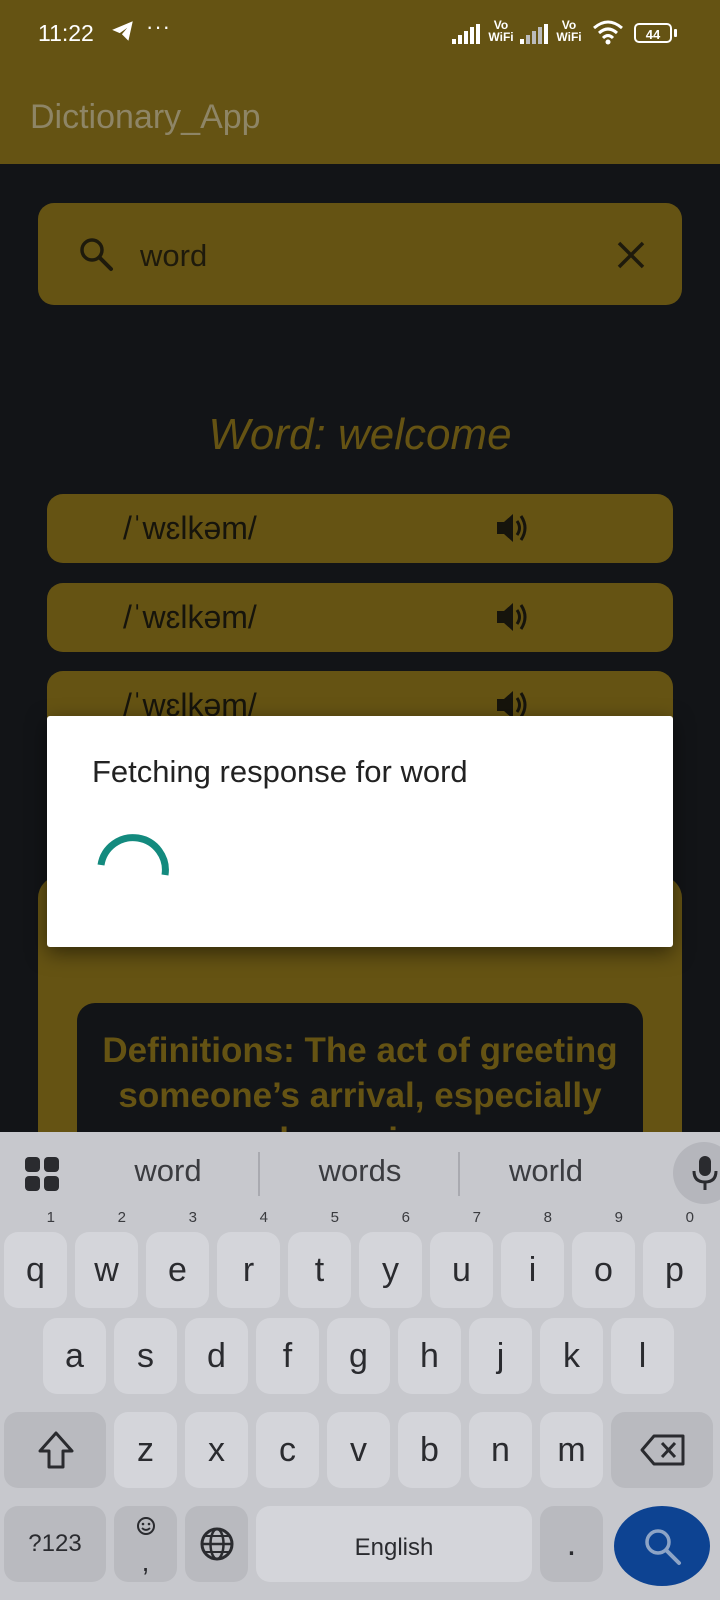  What do you see at coordinates (500, 1450) in the screenshot?
I see `key-n: n` at bounding box center [500, 1450].